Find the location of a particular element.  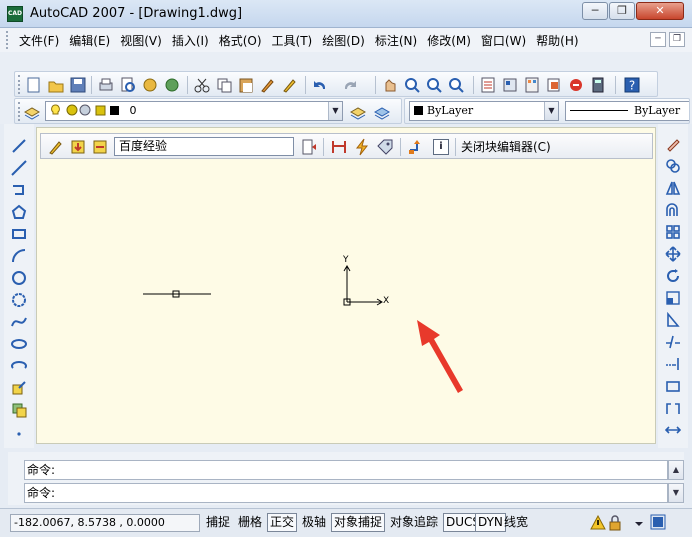

properties-icon is located at coordinates (488, 85).